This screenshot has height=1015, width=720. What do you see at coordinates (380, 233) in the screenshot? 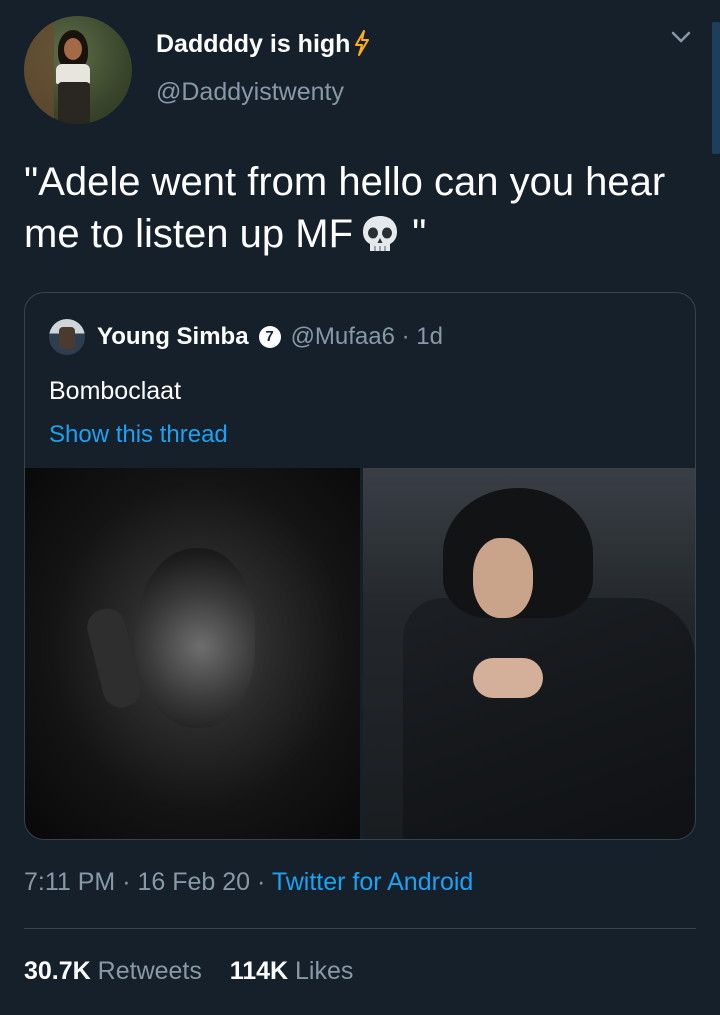
I see `skull-icon` at bounding box center [380, 233].